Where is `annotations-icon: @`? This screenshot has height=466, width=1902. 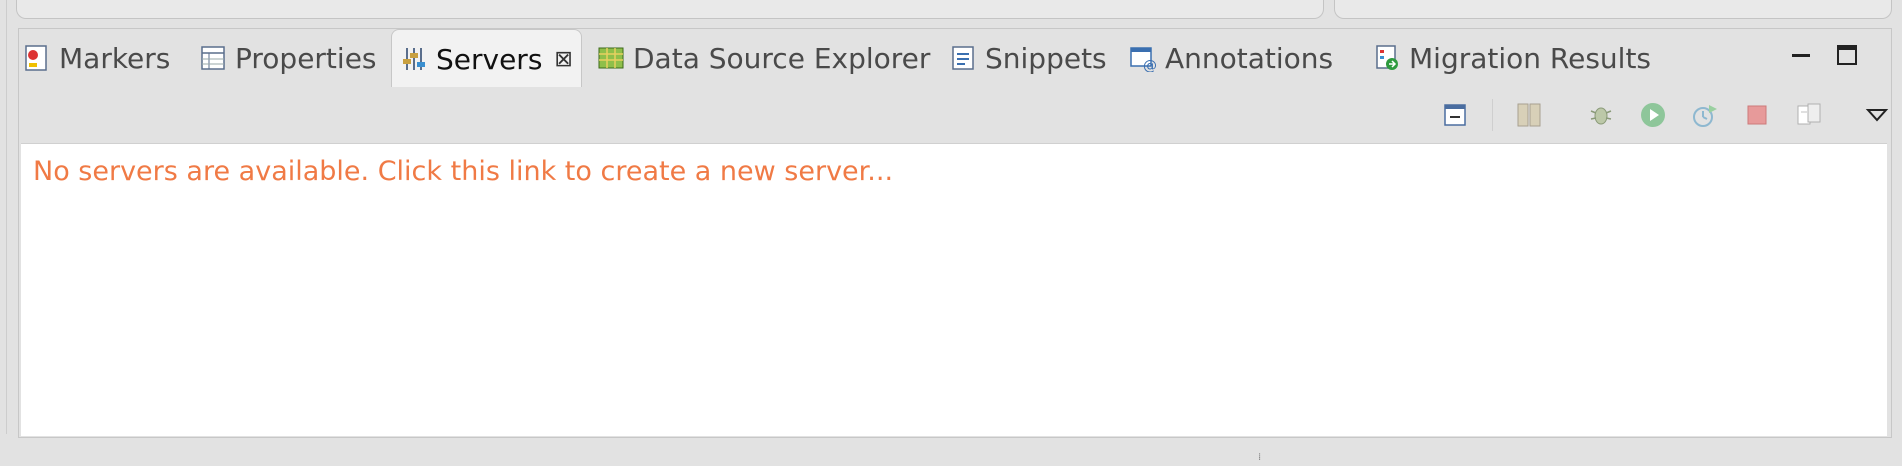 annotations-icon: @ is located at coordinates (1143, 59).